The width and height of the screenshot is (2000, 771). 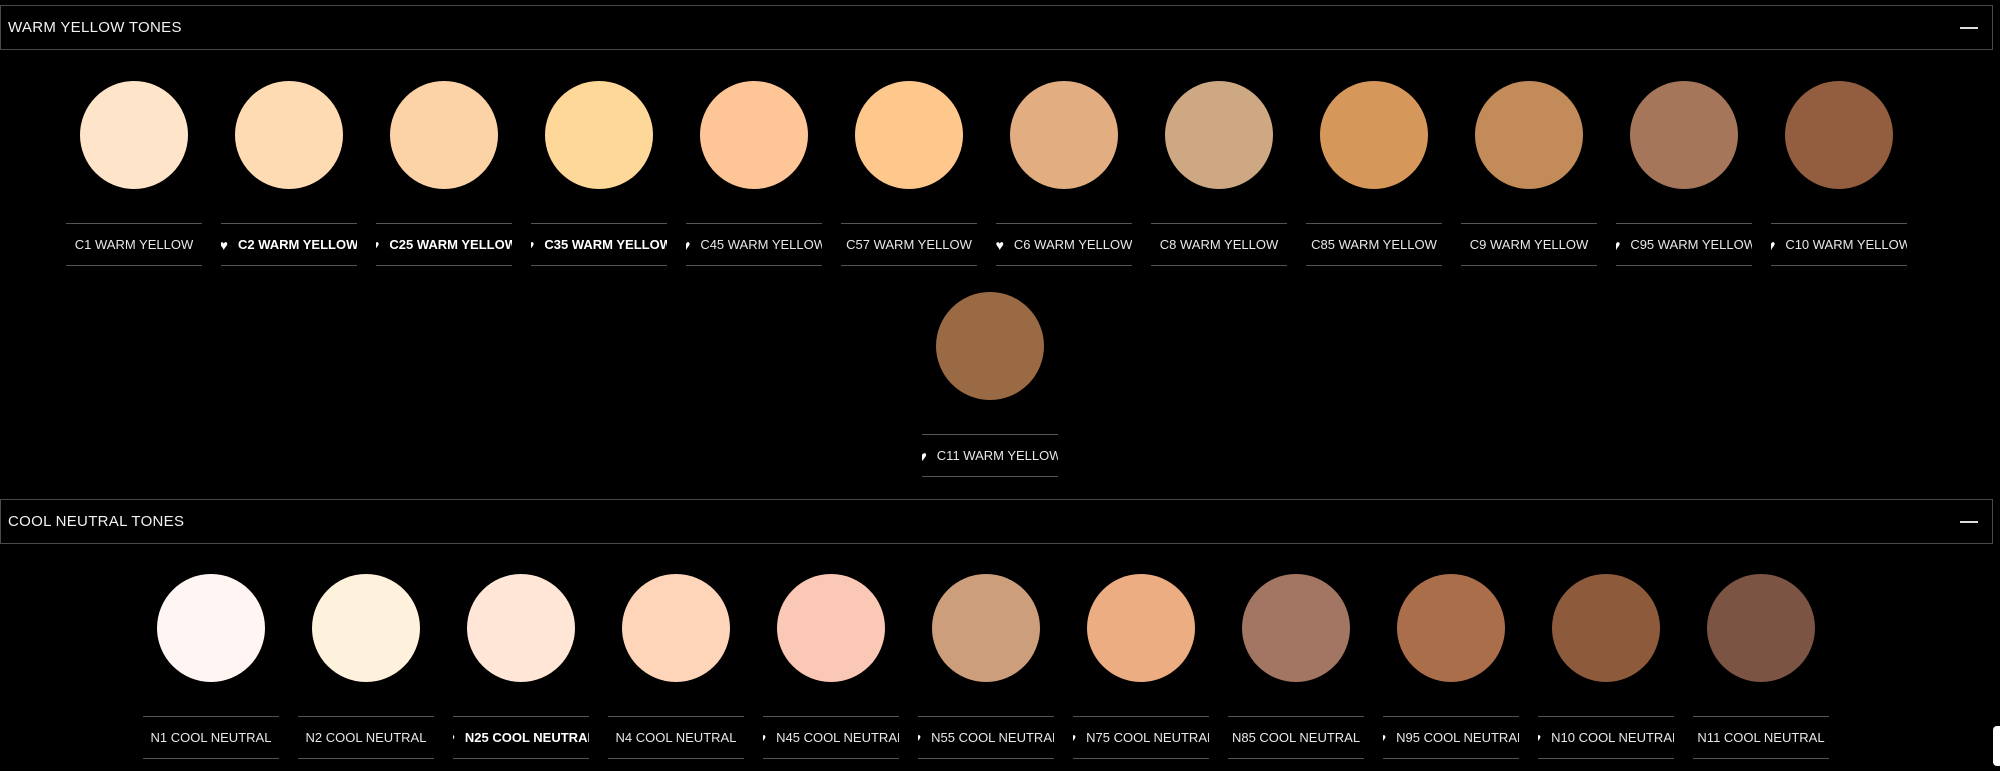 I want to click on shade-label-button: ♥ N25 COOL NEUTRAL, so click(x=521, y=737).